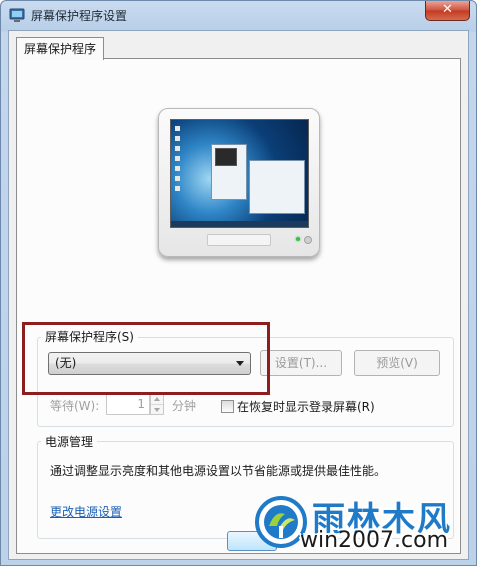  I want to click on close-icon: ✕, so click(447, 9).